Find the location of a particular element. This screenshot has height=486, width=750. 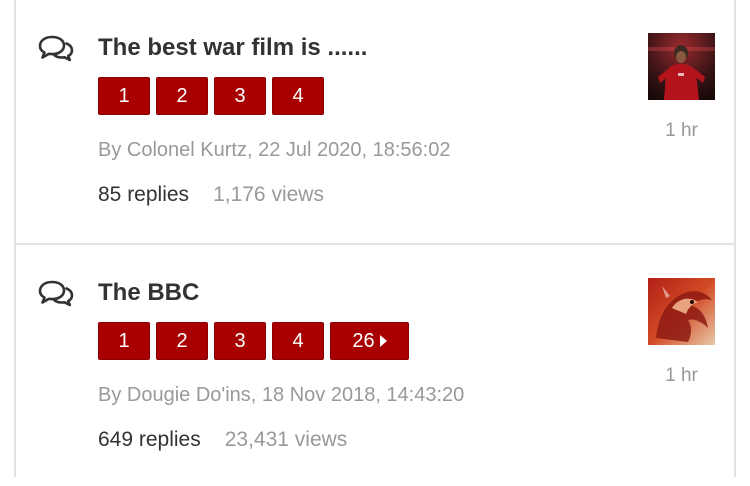

view-count: 23,431 views is located at coordinates (286, 439).